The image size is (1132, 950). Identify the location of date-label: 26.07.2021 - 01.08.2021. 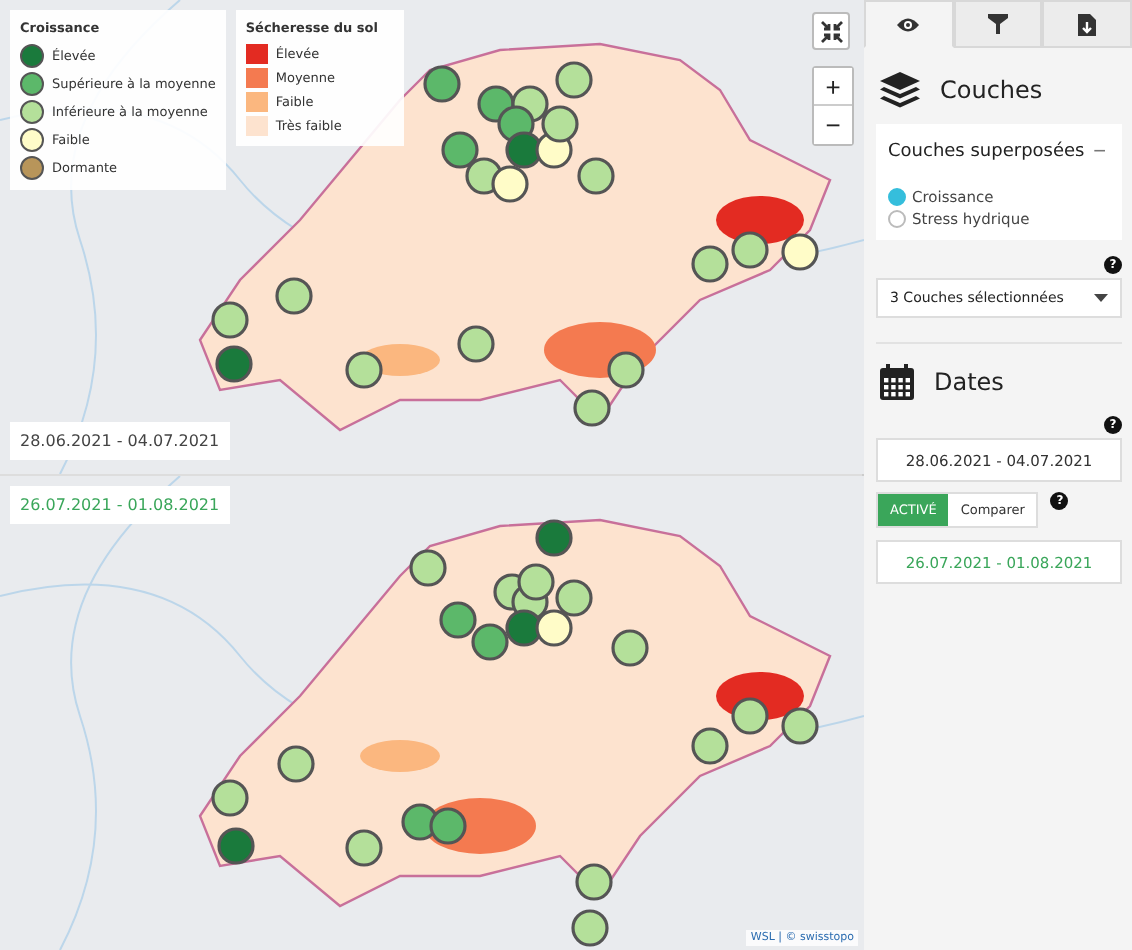
(120, 505).